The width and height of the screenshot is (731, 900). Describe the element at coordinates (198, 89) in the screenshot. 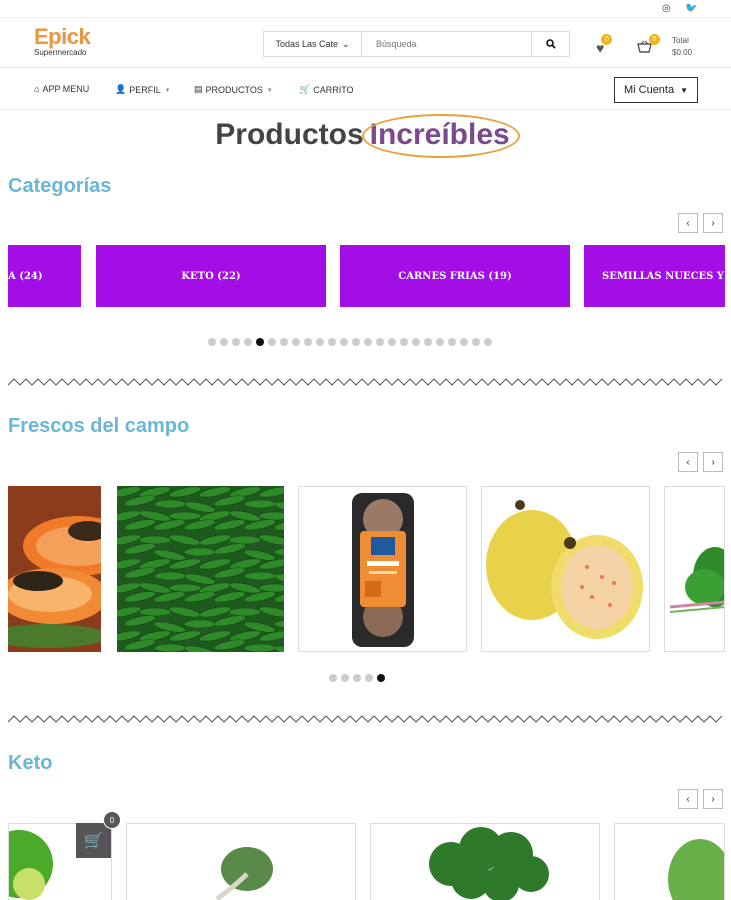

I see `products-icon: ▤` at that location.